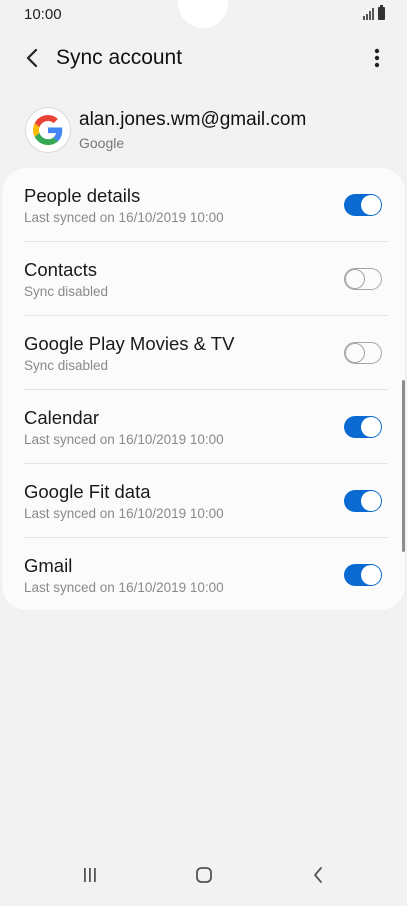 Image resolution: width=407 pixels, height=906 pixels. I want to click on more-vert-icon, so click(377, 58).